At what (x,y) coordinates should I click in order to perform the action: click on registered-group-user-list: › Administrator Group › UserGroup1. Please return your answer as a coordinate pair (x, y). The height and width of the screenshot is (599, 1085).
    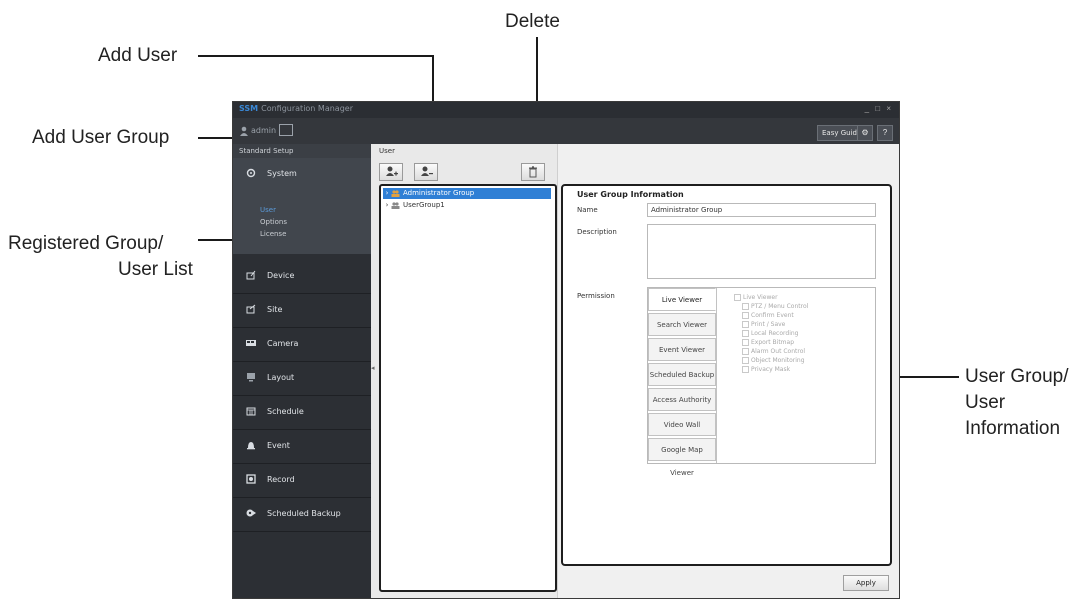
    Looking at the image, I should click on (468, 388).